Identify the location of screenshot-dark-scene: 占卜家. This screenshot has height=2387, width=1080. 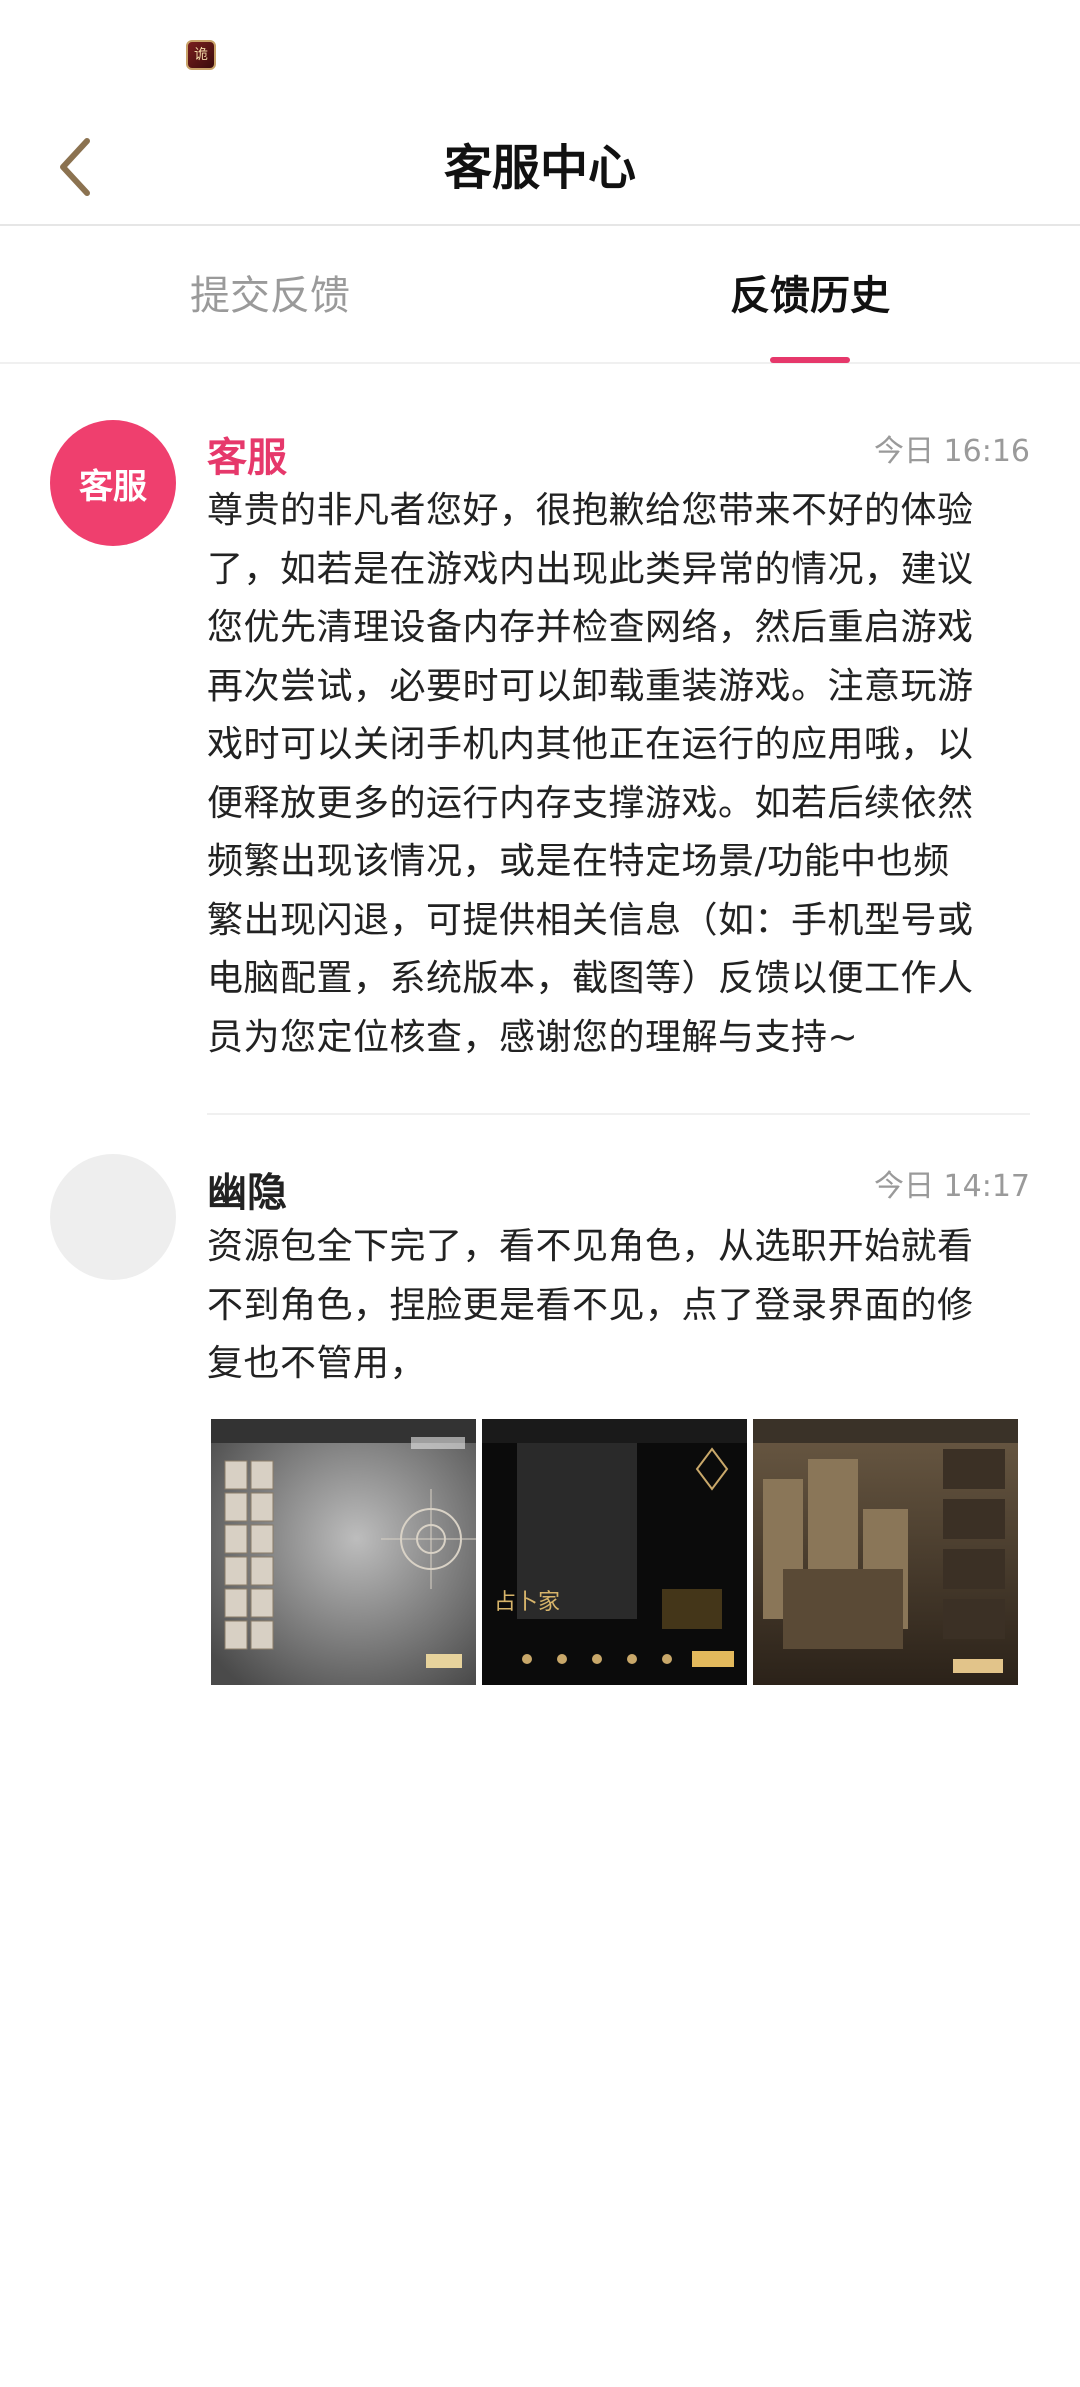
(614, 1552).